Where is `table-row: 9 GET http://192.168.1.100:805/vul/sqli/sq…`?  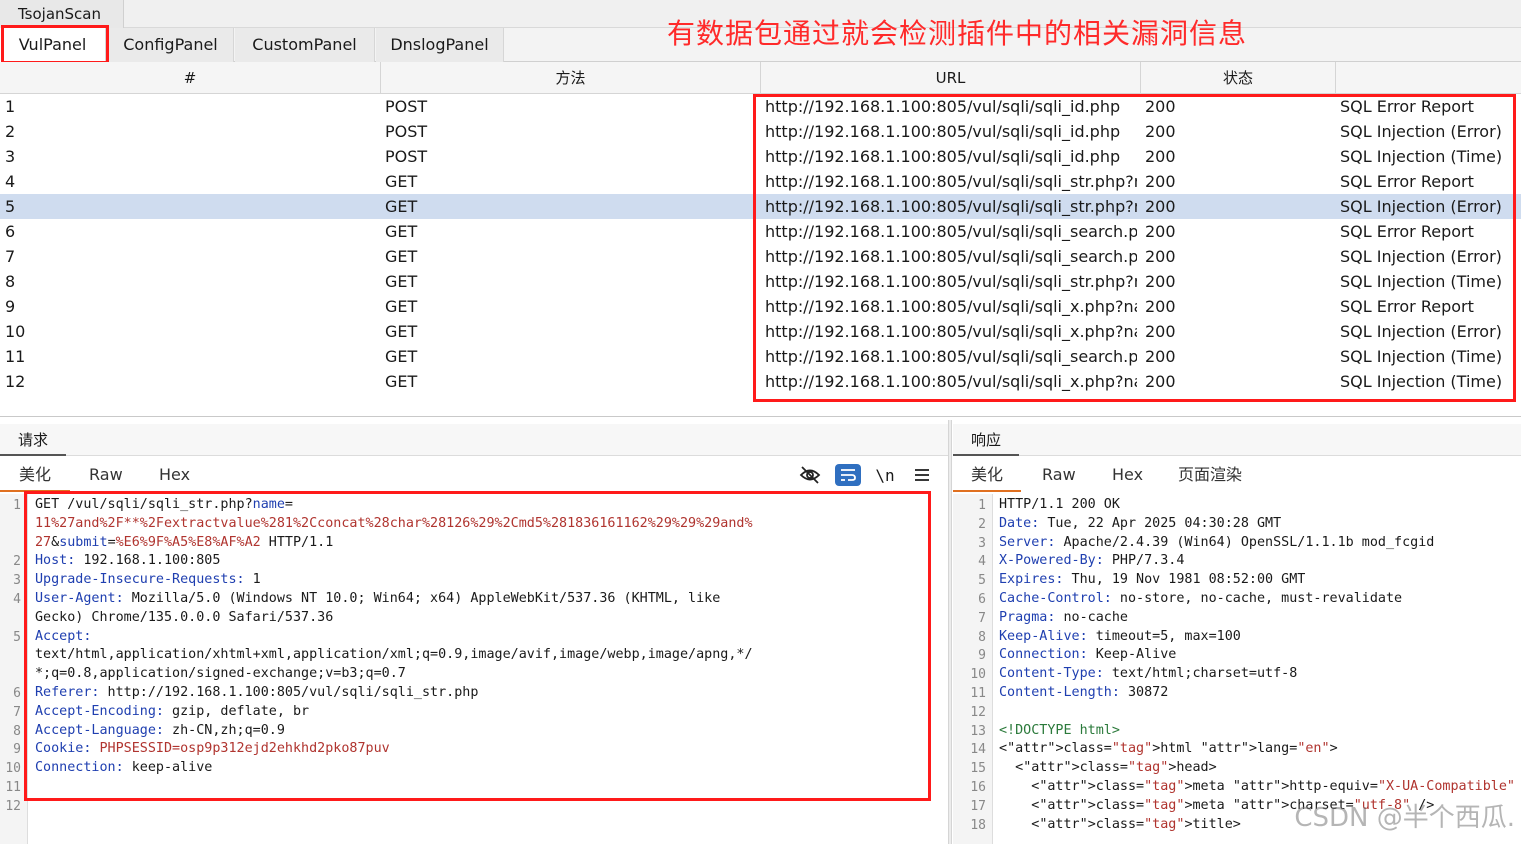
table-row: 9 GET http://192.168.1.100:805/vul/sqli/sq… is located at coordinates (760, 306).